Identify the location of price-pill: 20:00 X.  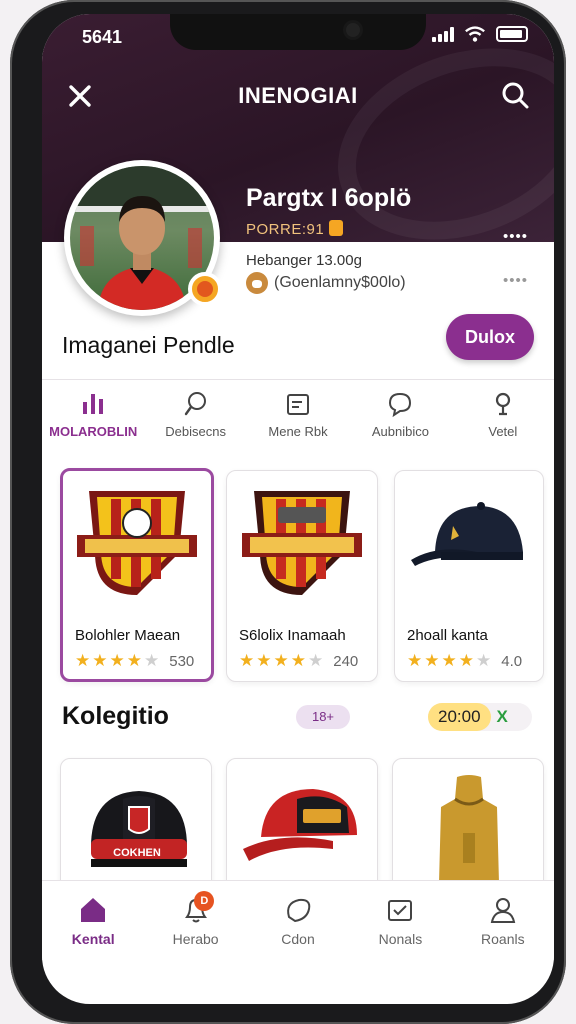
(480, 717).